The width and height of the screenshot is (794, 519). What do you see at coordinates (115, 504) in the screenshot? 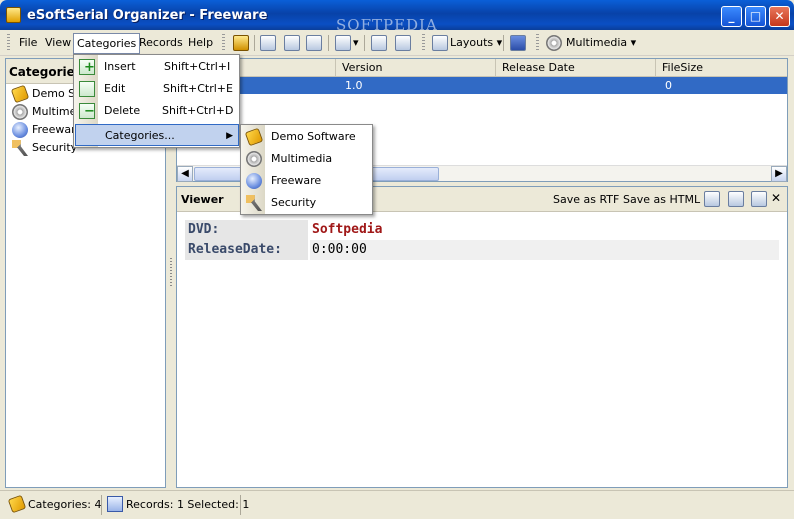
I see `records-icon` at bounding box center [115, 504].